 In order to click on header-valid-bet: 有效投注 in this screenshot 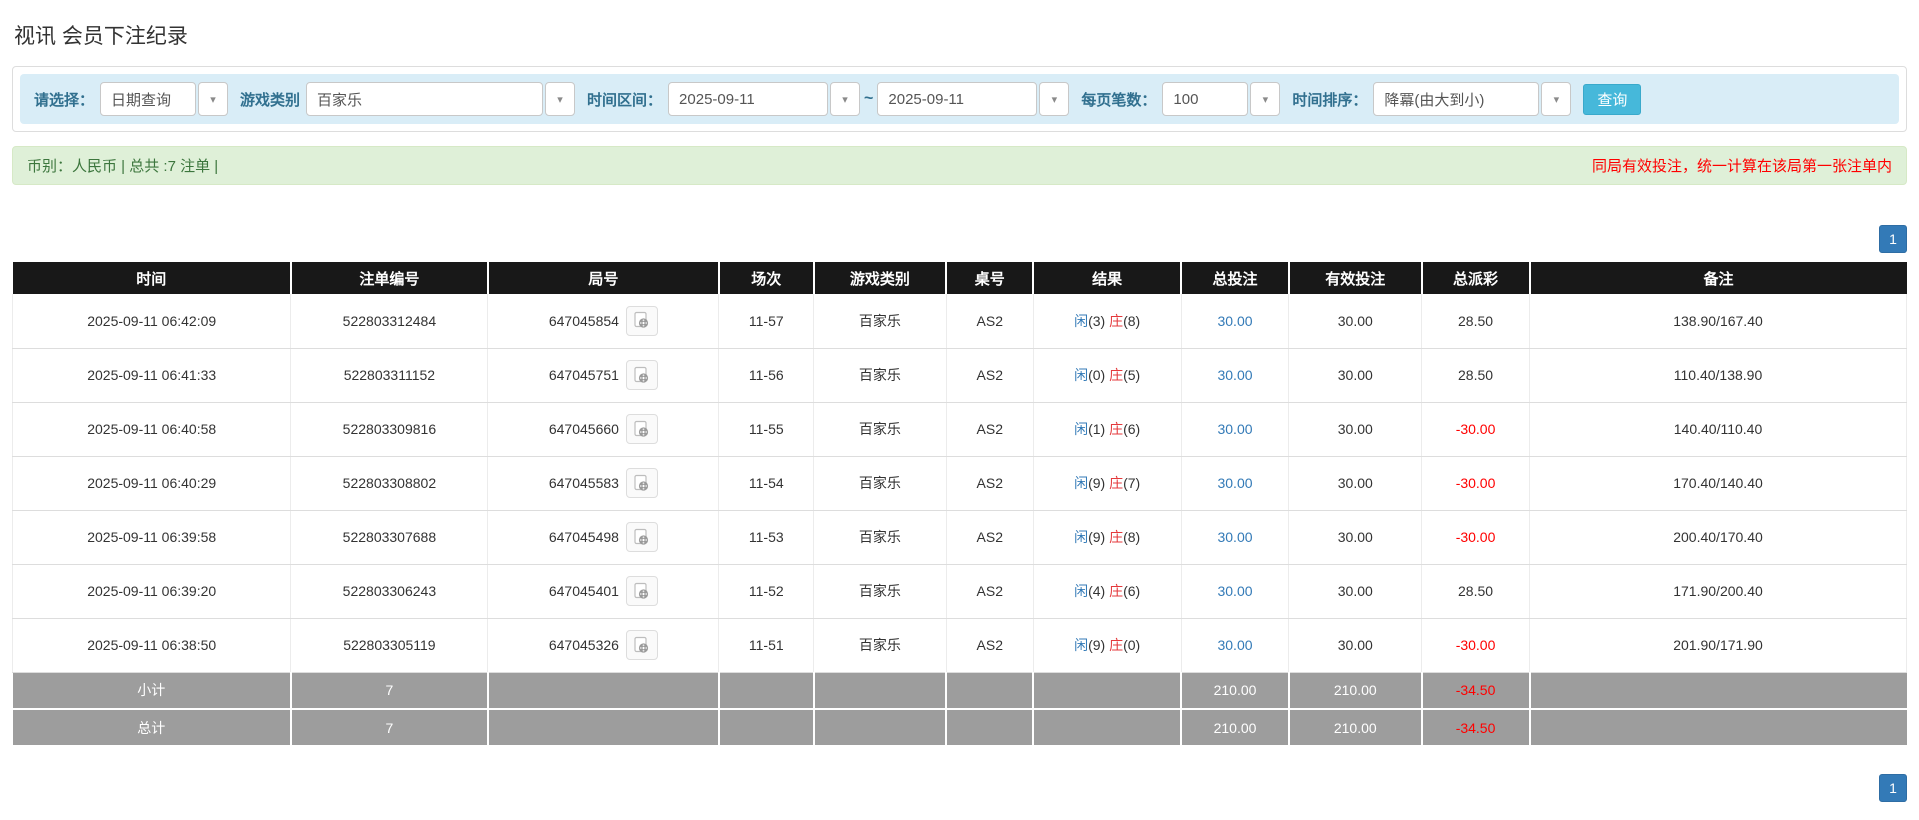, I will do `click(1355, 278)`.